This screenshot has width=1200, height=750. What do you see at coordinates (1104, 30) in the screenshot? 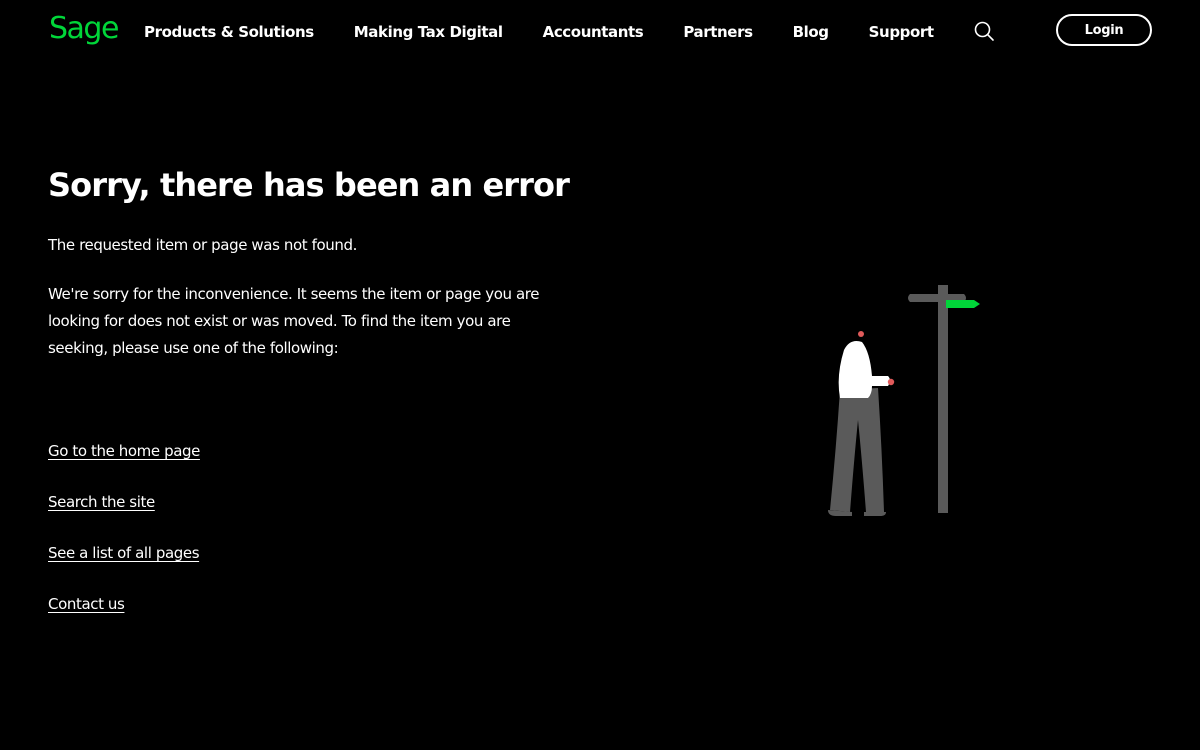
I see `login-button: Login` at bounding box center [1104, 30].